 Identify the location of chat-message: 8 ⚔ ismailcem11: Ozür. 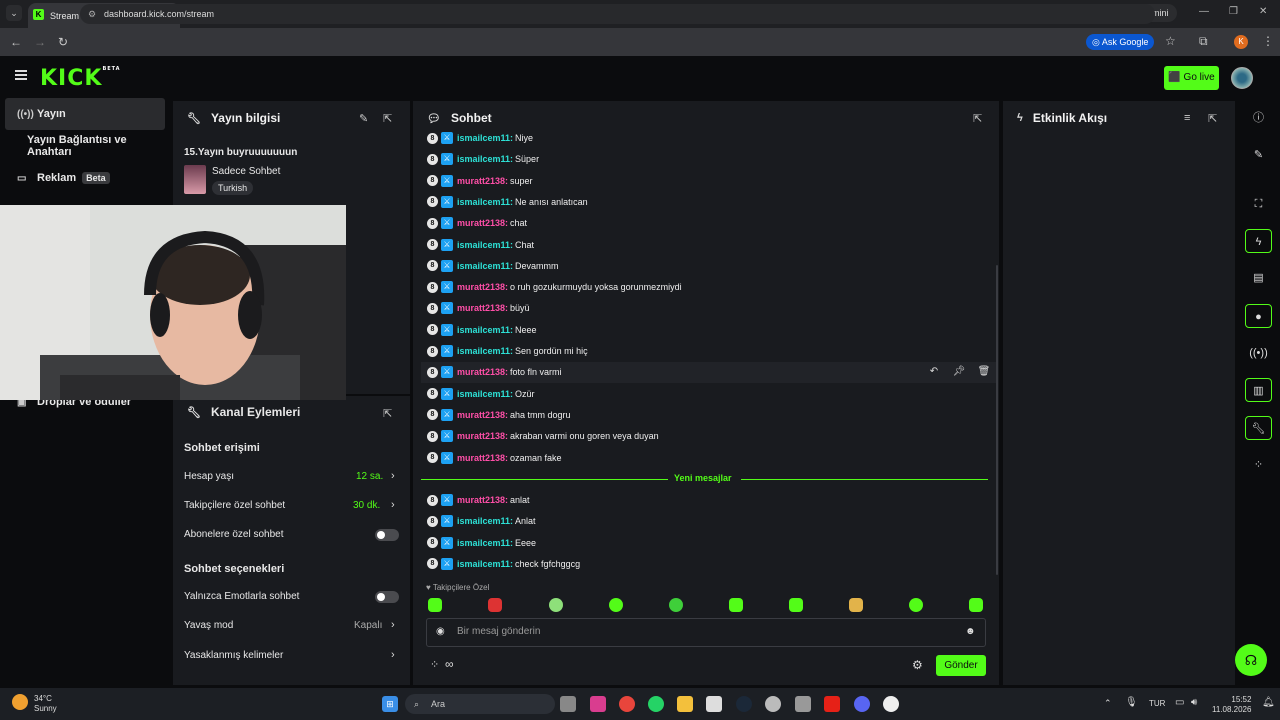
(481, 394).